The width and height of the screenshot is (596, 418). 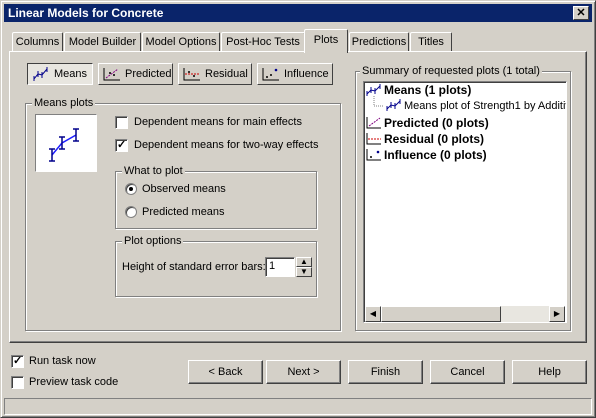 What do you see at coordinates (263, 42) in the screenshot?
I see `tab-post-hoc-tests: Post-Hoc Tests` at bounding box center [263, 42].